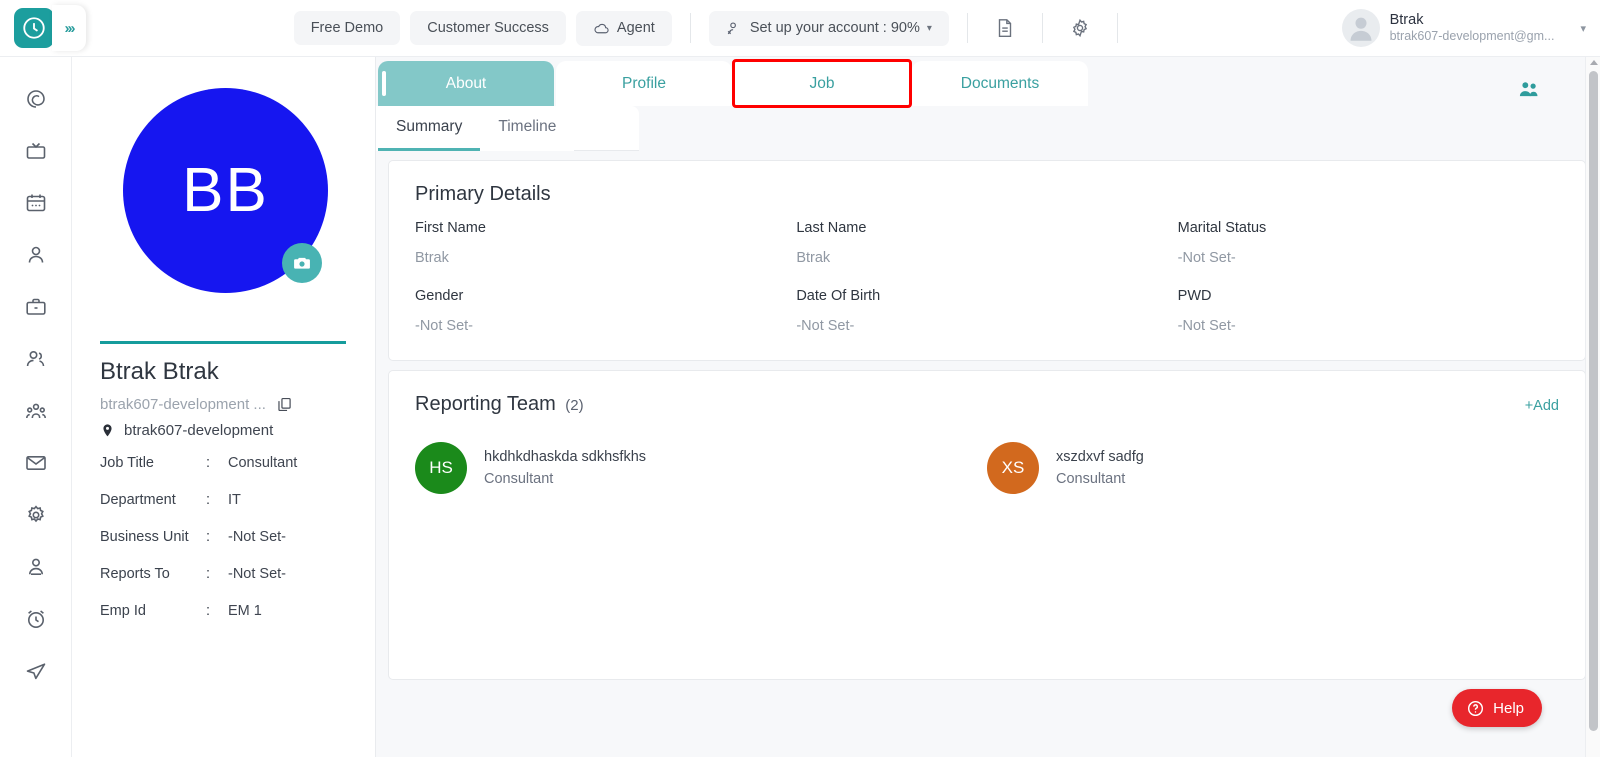 The image size is (1600, 757). I want to click on spacer, so click(606, 128).